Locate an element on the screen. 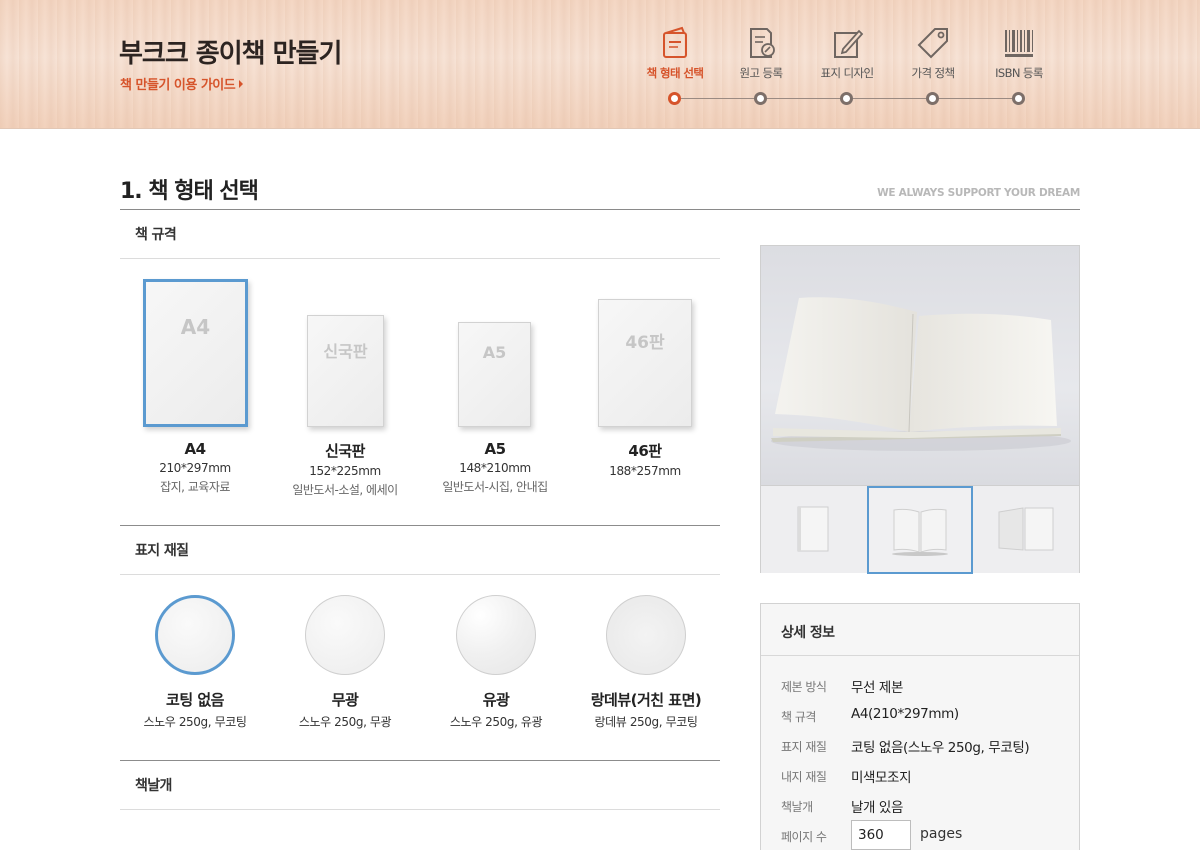 Image resolution: width=1200 pixels, height=850 pixels. size-option-46: 46판 188*257mm is located at coordinates (645, 460).